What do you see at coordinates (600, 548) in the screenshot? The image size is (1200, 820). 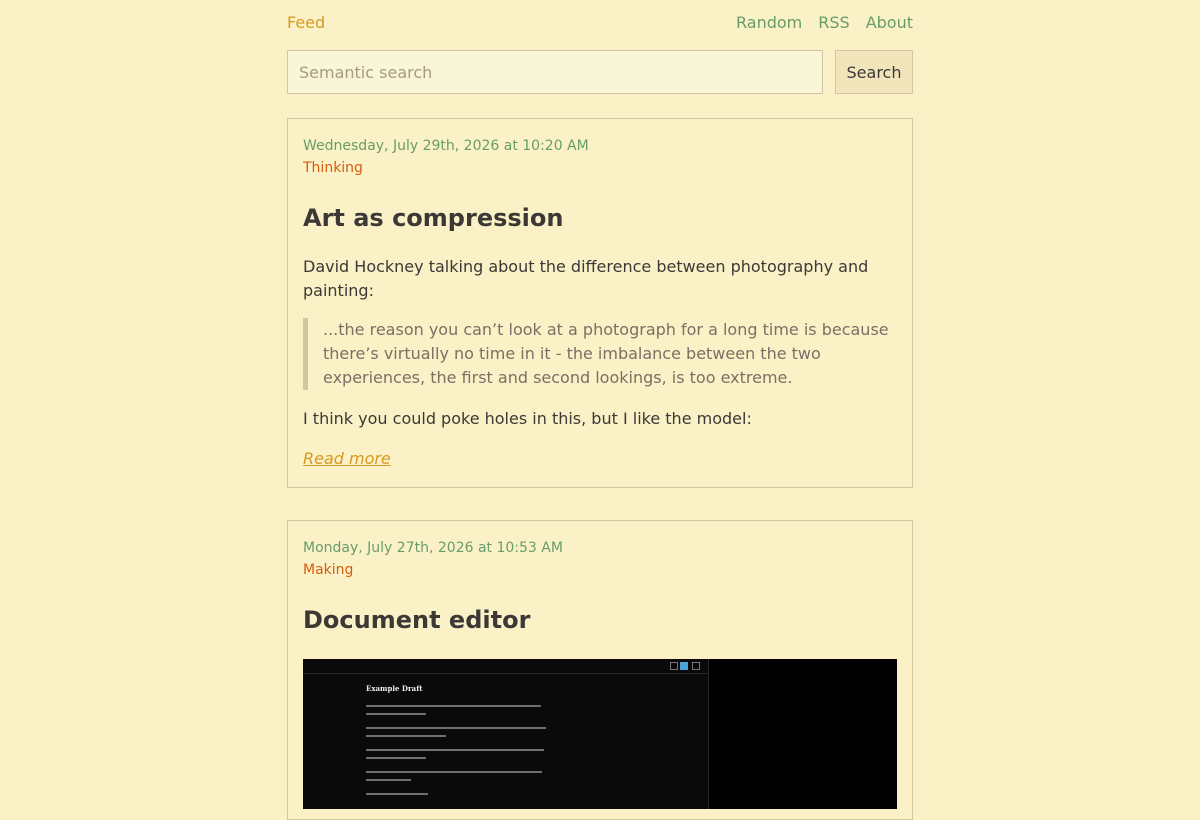 I see `post-date: Monday, July 27th, 2026 at 10:53 AM` at bounding box center [600, 548].